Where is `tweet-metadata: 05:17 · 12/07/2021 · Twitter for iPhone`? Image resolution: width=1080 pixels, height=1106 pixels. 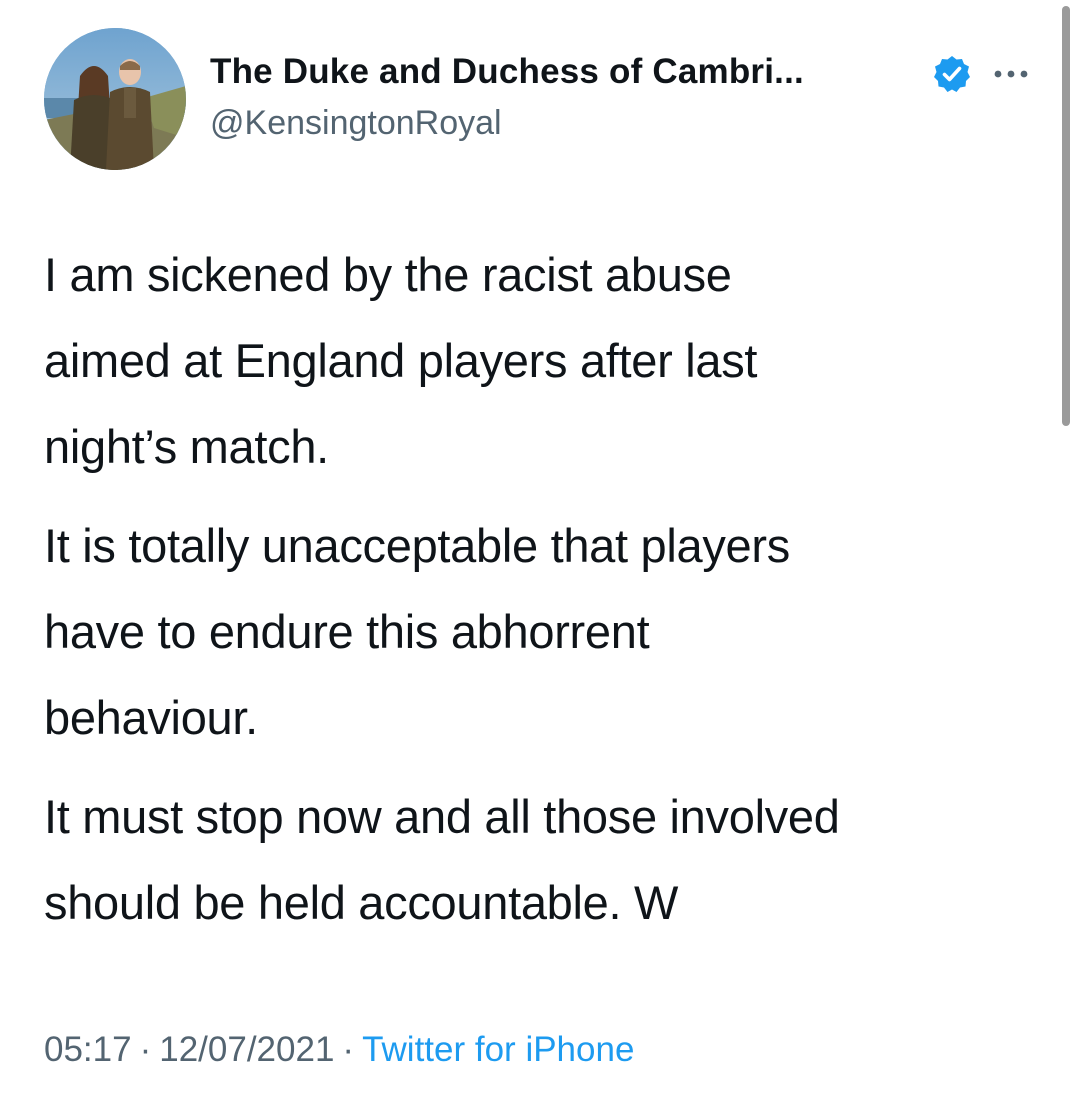
tweet-metadata: 05:17 · 12/07/2021 · Twitter for iPhone is located at coordinates (339, 1050).